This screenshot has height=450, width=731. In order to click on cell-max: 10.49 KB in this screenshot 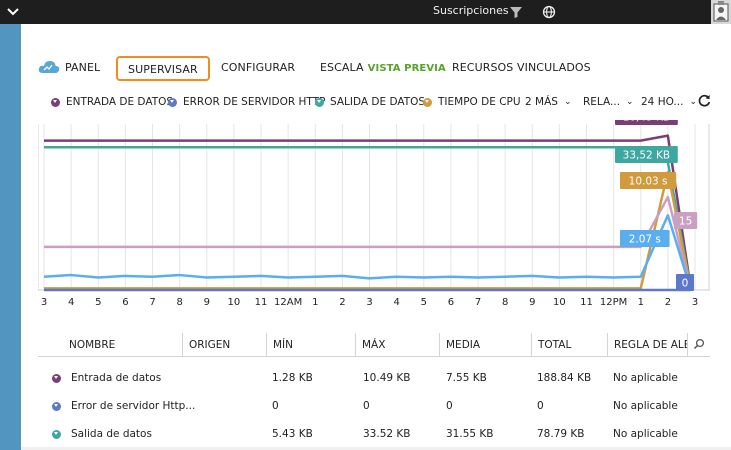, I will do `click(387, 378)`.